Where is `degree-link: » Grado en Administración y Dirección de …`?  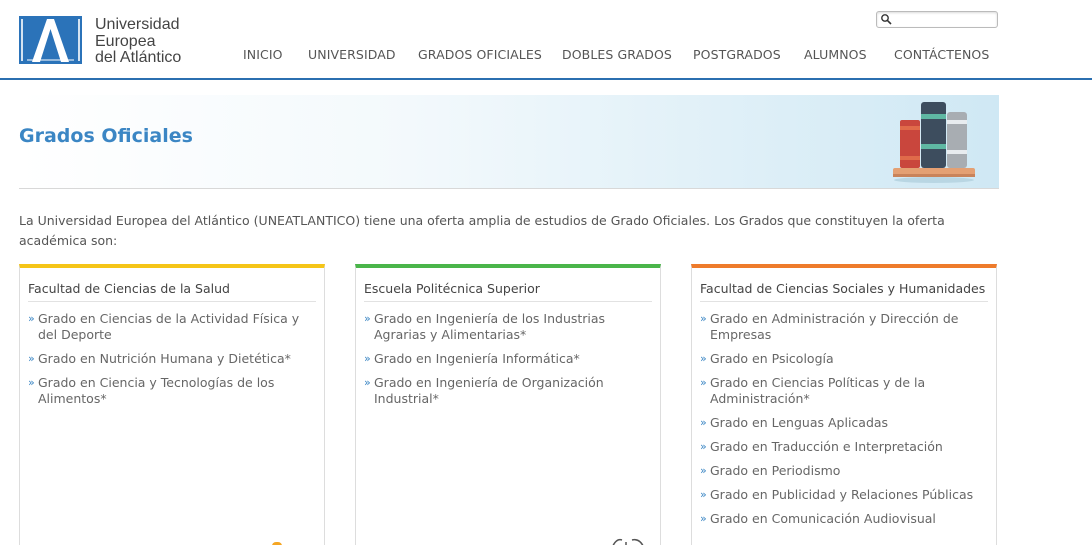 degree-link: » Grado en Administración y Dirección de … is located at coordinates (845, 327).